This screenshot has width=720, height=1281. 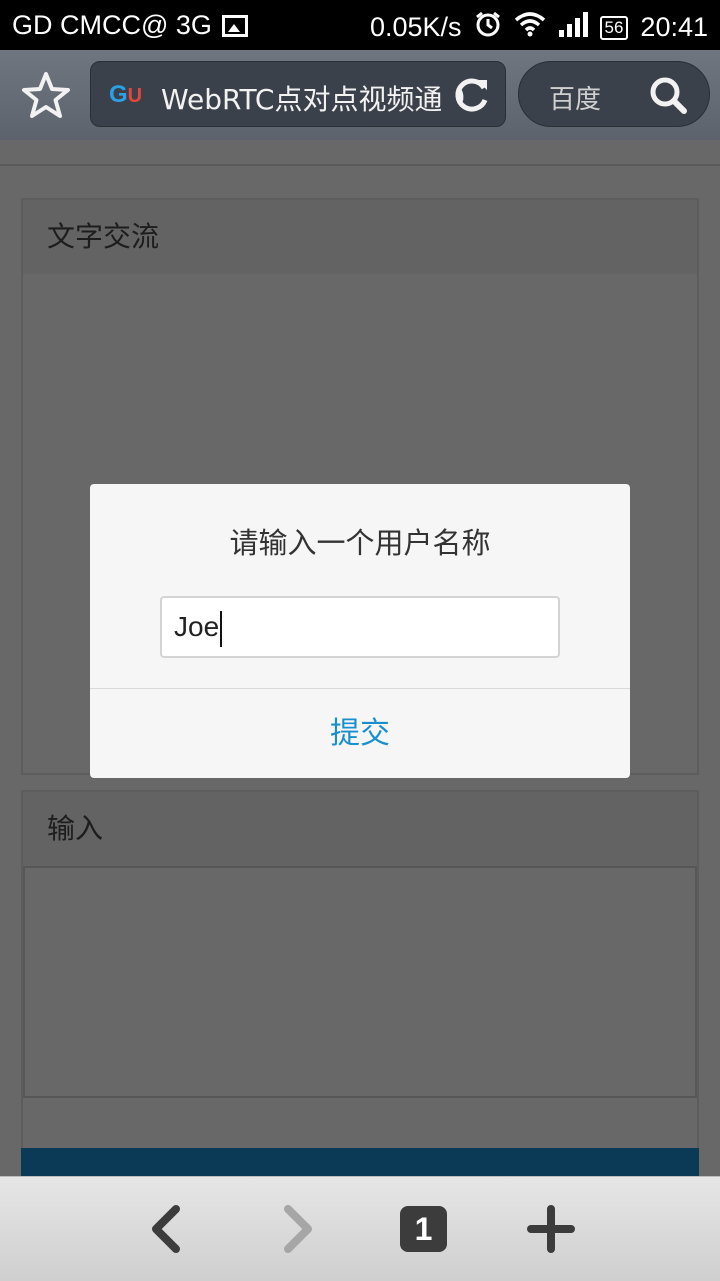 I want to click on new-tab-plus-icon, so click(x=551, y=1229).